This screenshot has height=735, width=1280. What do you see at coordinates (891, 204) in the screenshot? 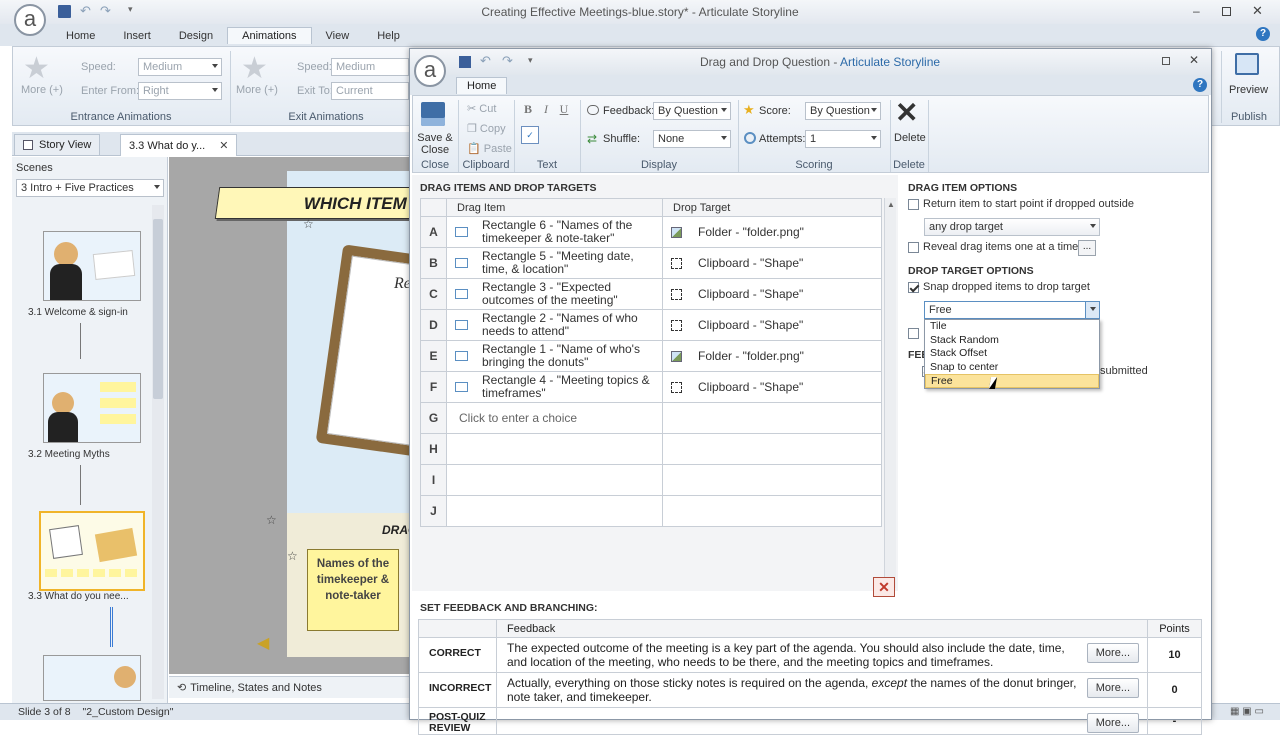
I see `scroll-up-icon: ▲` at bounding box center [891, 204].